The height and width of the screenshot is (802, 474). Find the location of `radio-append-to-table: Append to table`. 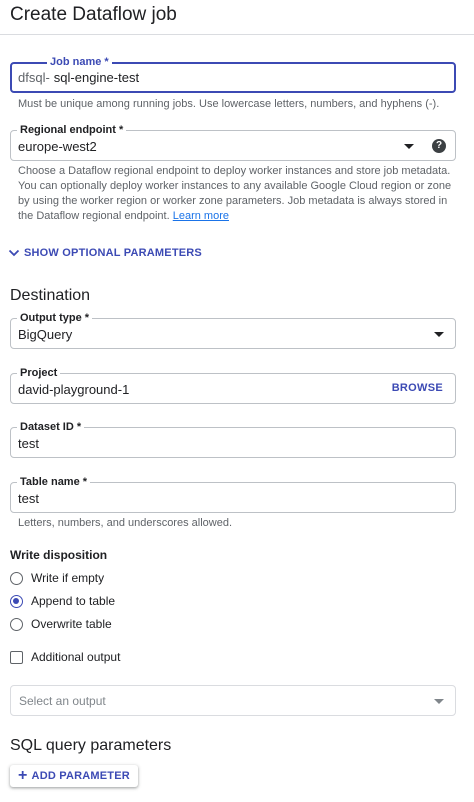

radio-append-to-table: Append to table is located at coordinates (62, 601).